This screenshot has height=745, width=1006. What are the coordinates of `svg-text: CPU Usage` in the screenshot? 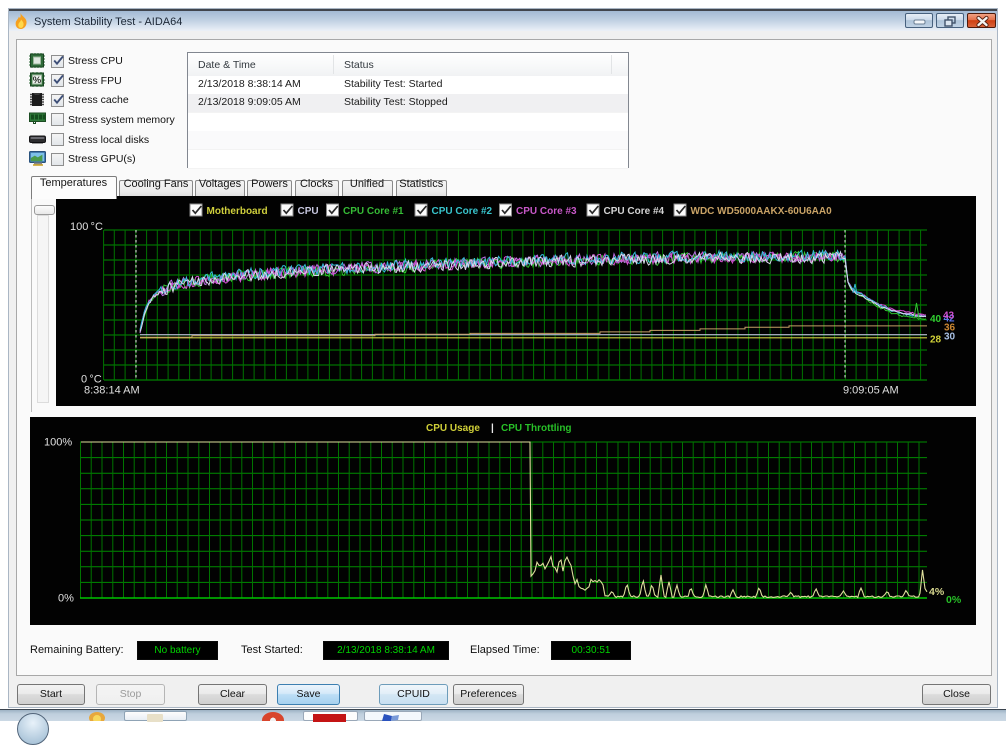 It's located at (453, 428).